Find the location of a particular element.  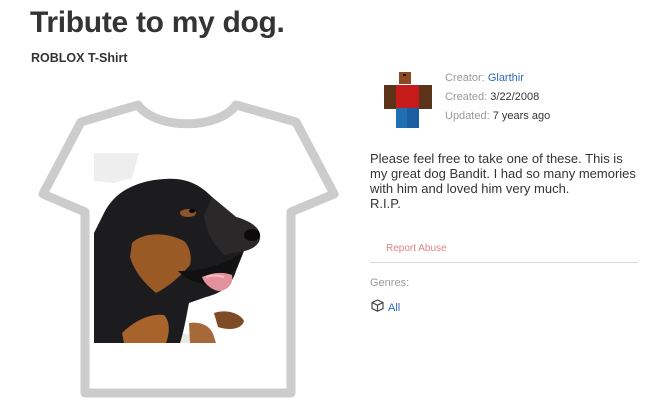

updated-row: Updated: 7 years ago is located at coordinates (497, 116).